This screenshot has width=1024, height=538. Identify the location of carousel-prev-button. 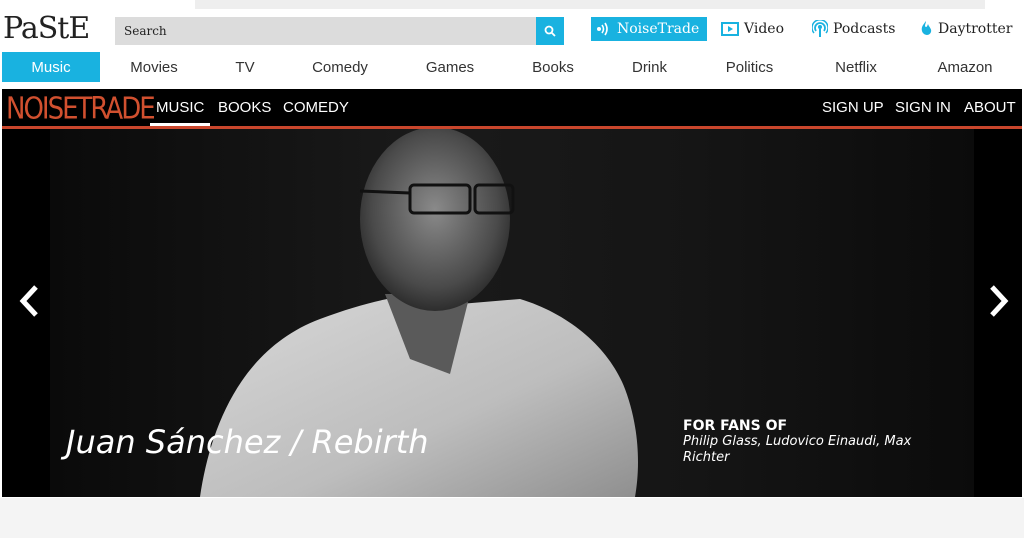
(29, 303).